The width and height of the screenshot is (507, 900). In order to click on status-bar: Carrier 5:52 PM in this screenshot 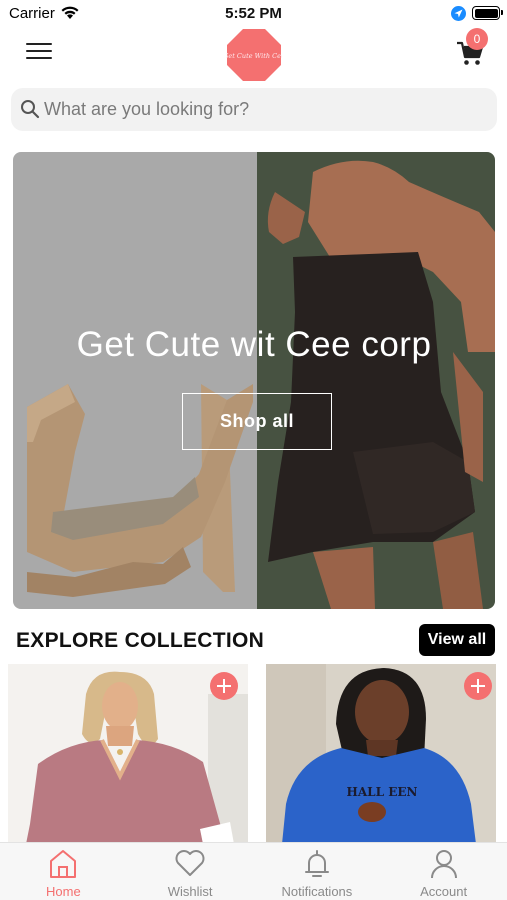, I will do `click(253, 14)`.